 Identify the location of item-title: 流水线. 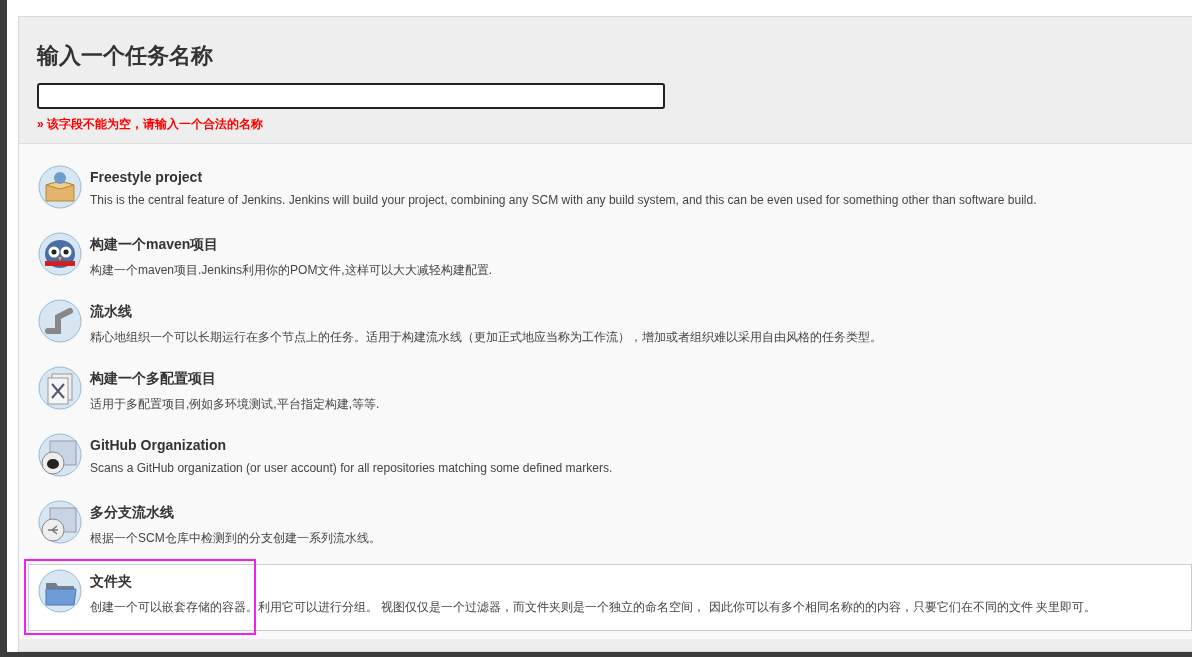
(111, 312).